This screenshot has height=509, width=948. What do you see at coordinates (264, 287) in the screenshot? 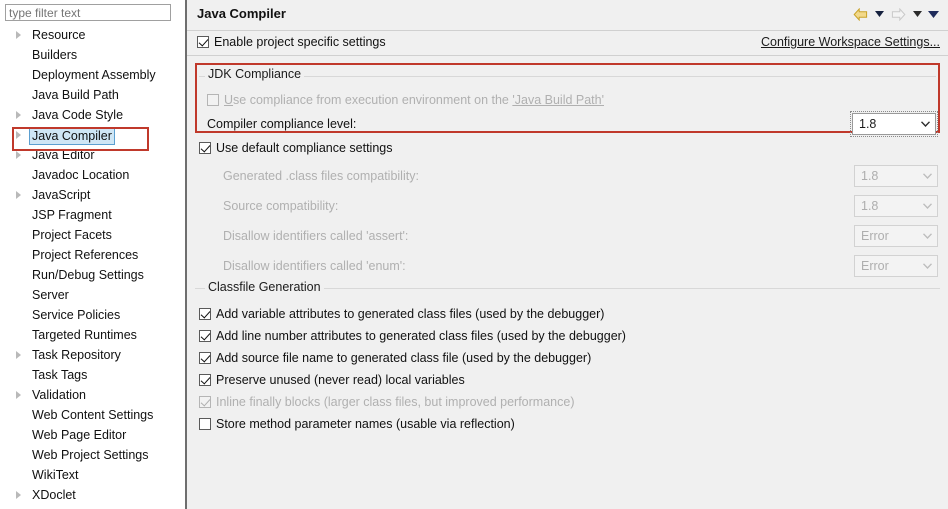
I see `classfile-generation-group-title: Classfile Generation` at bounding box center [264, 287].